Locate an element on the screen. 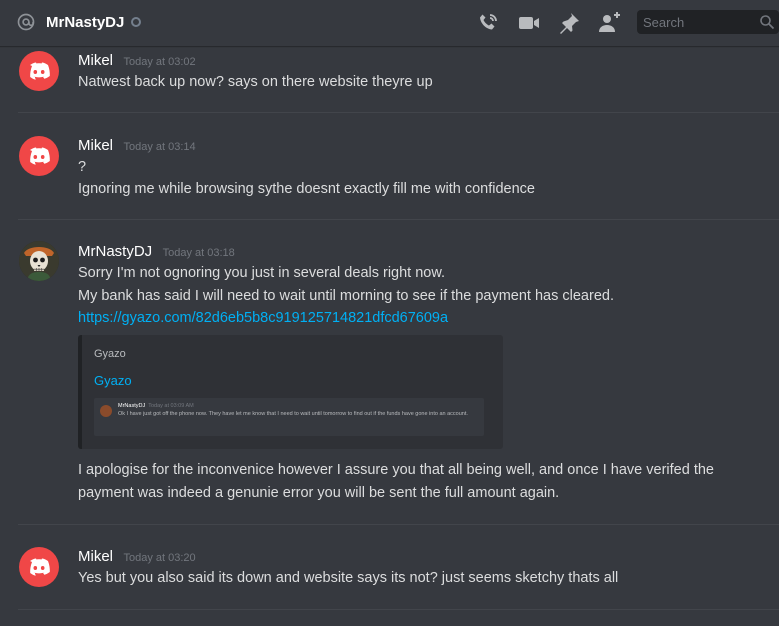 This screenshot has width=779, height=626. username: MrNastyDJ is located at coordinates (115, 251).